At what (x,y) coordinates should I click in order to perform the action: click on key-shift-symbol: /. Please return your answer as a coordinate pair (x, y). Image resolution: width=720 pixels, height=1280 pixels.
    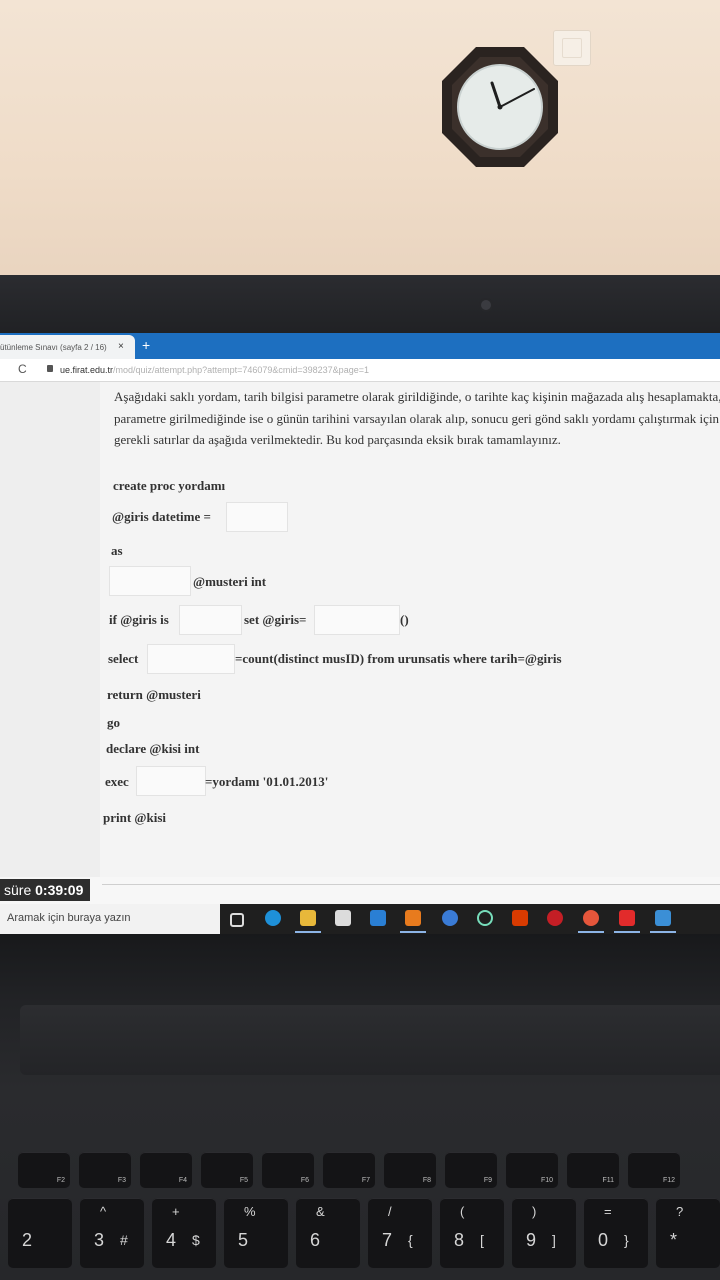
    Looking at the image, I should click on (390, 1211).